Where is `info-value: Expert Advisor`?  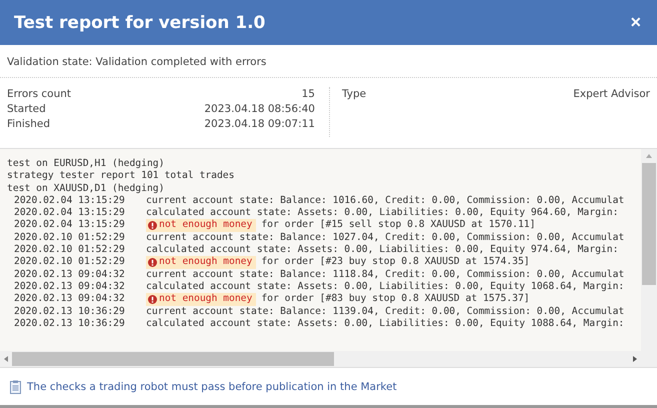
info-value: Expert Advisor is located at coordinates (611, 94).